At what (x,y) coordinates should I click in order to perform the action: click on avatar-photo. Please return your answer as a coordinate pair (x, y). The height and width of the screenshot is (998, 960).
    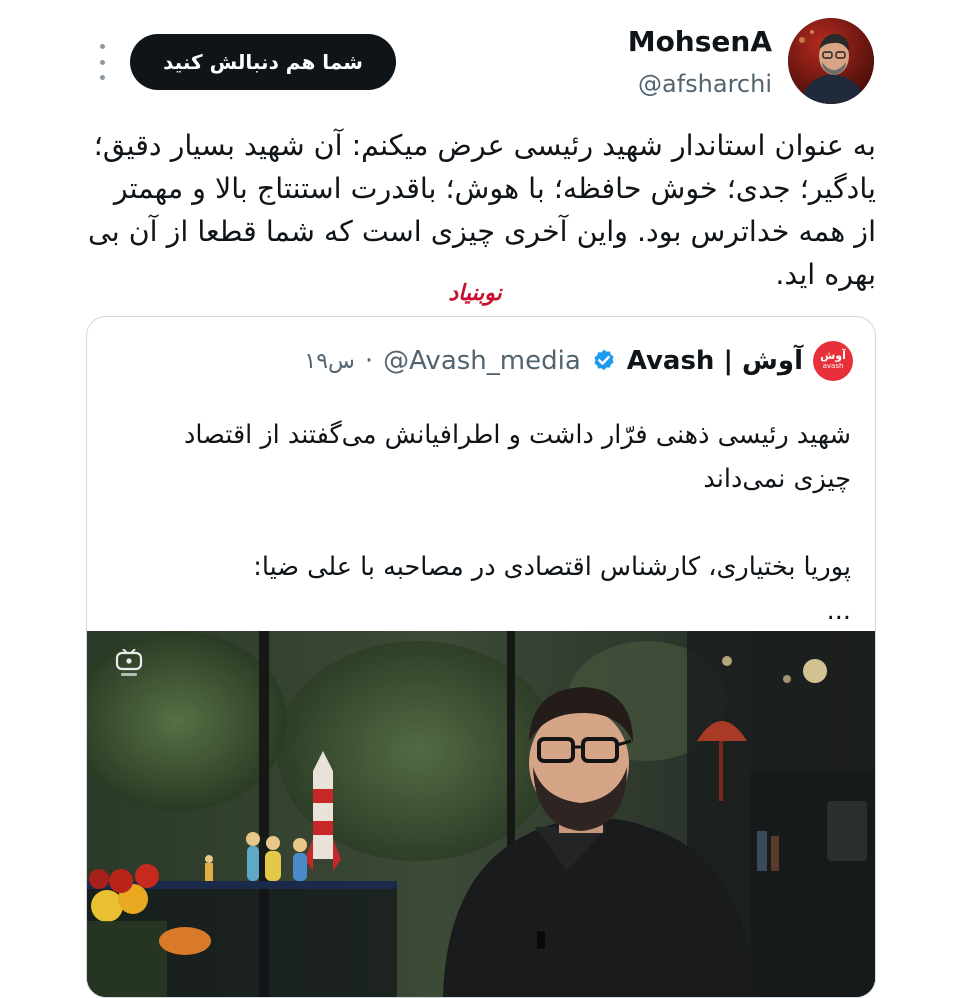
    Looking at the image, I should click on (831, 61).